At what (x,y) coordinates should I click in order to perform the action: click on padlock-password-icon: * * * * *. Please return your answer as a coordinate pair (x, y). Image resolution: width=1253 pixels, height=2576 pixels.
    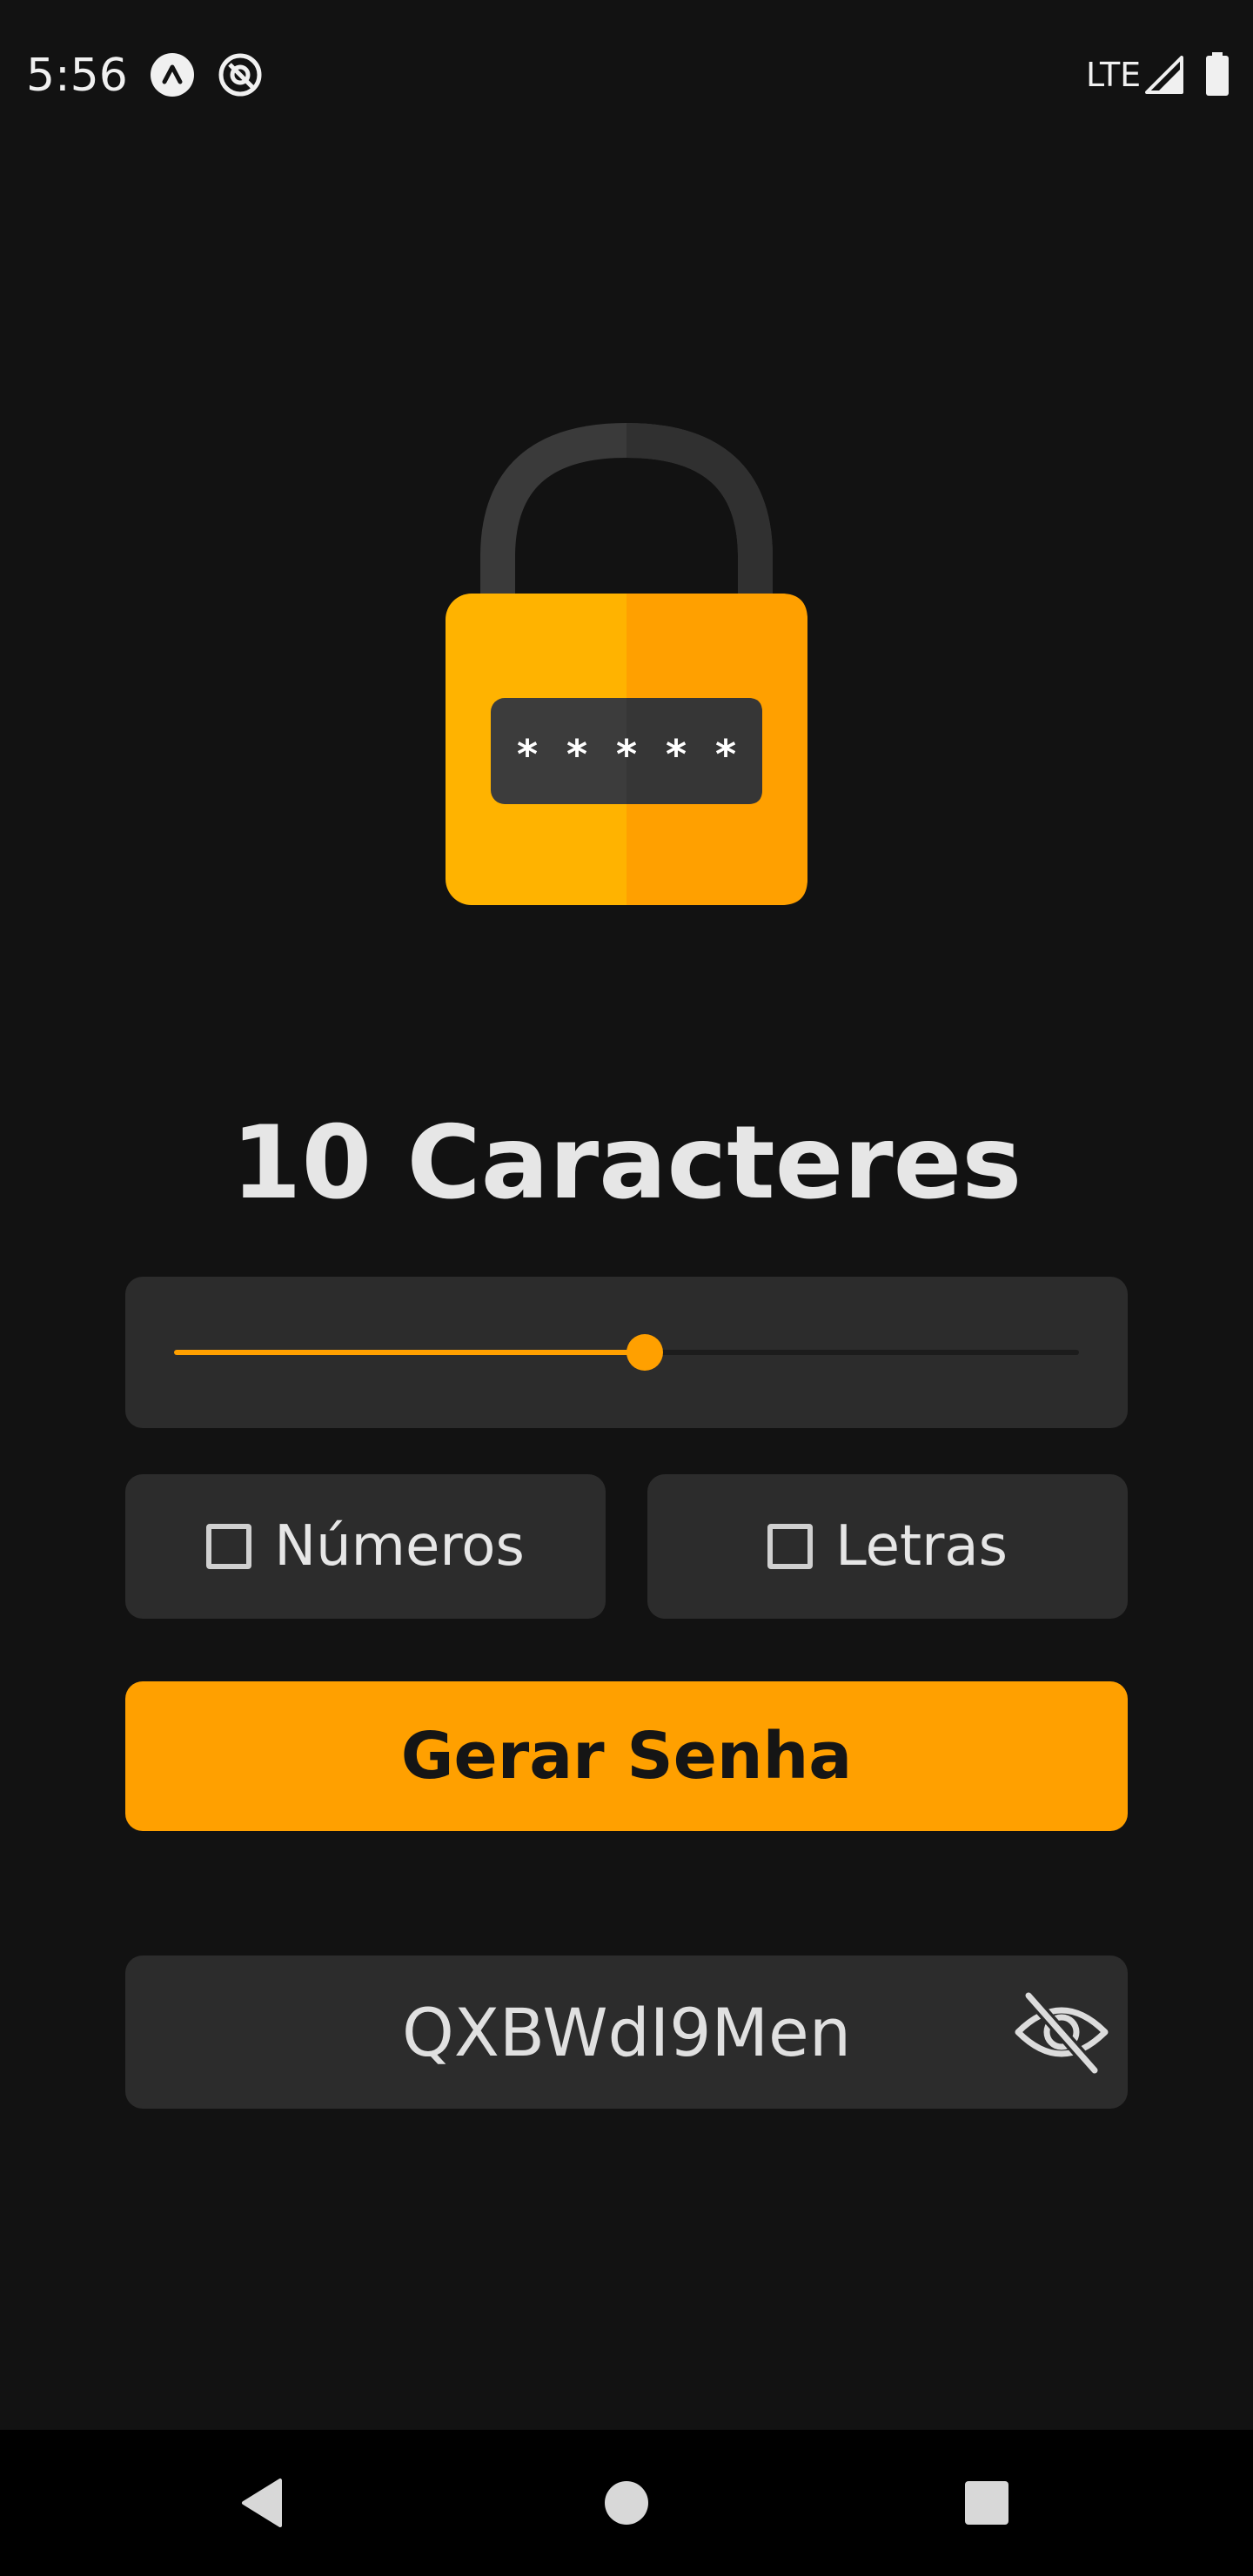
    Looking at the image, I should click on (626, 663).